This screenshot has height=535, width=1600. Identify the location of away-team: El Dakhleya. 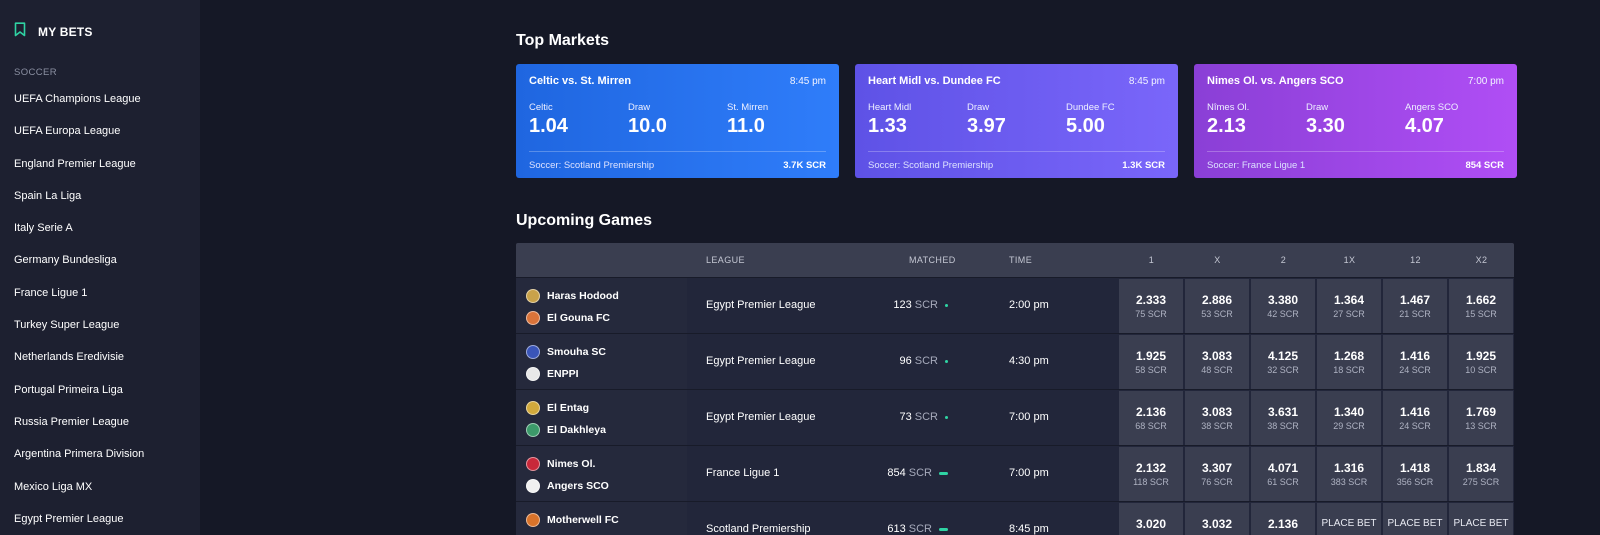
(566, 430).